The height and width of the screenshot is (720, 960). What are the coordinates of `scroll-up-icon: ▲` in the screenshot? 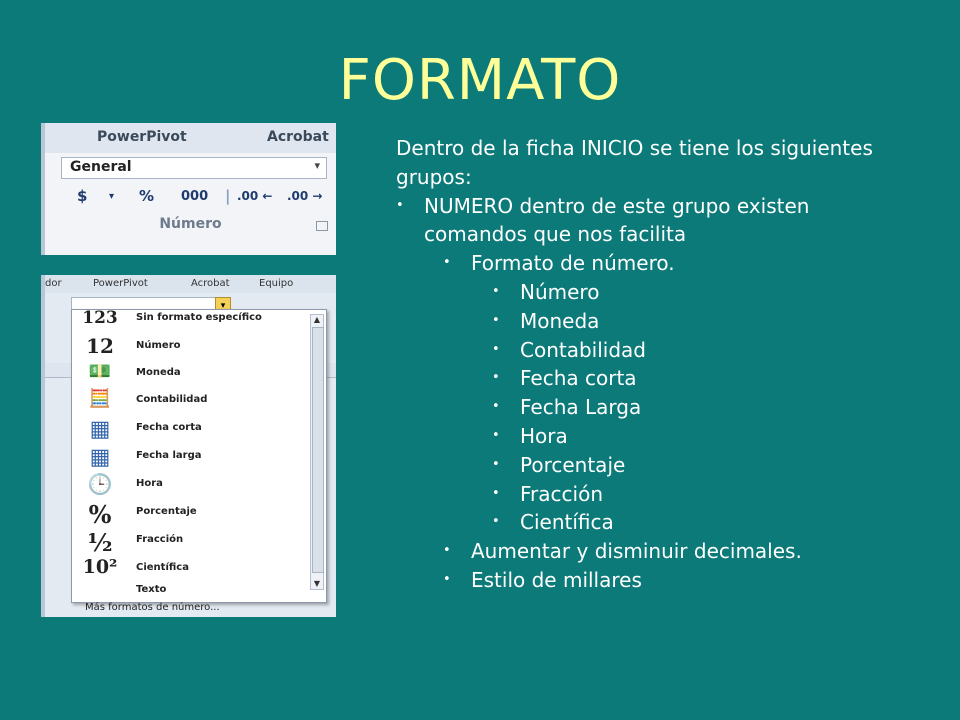 It's located at (317, 319).